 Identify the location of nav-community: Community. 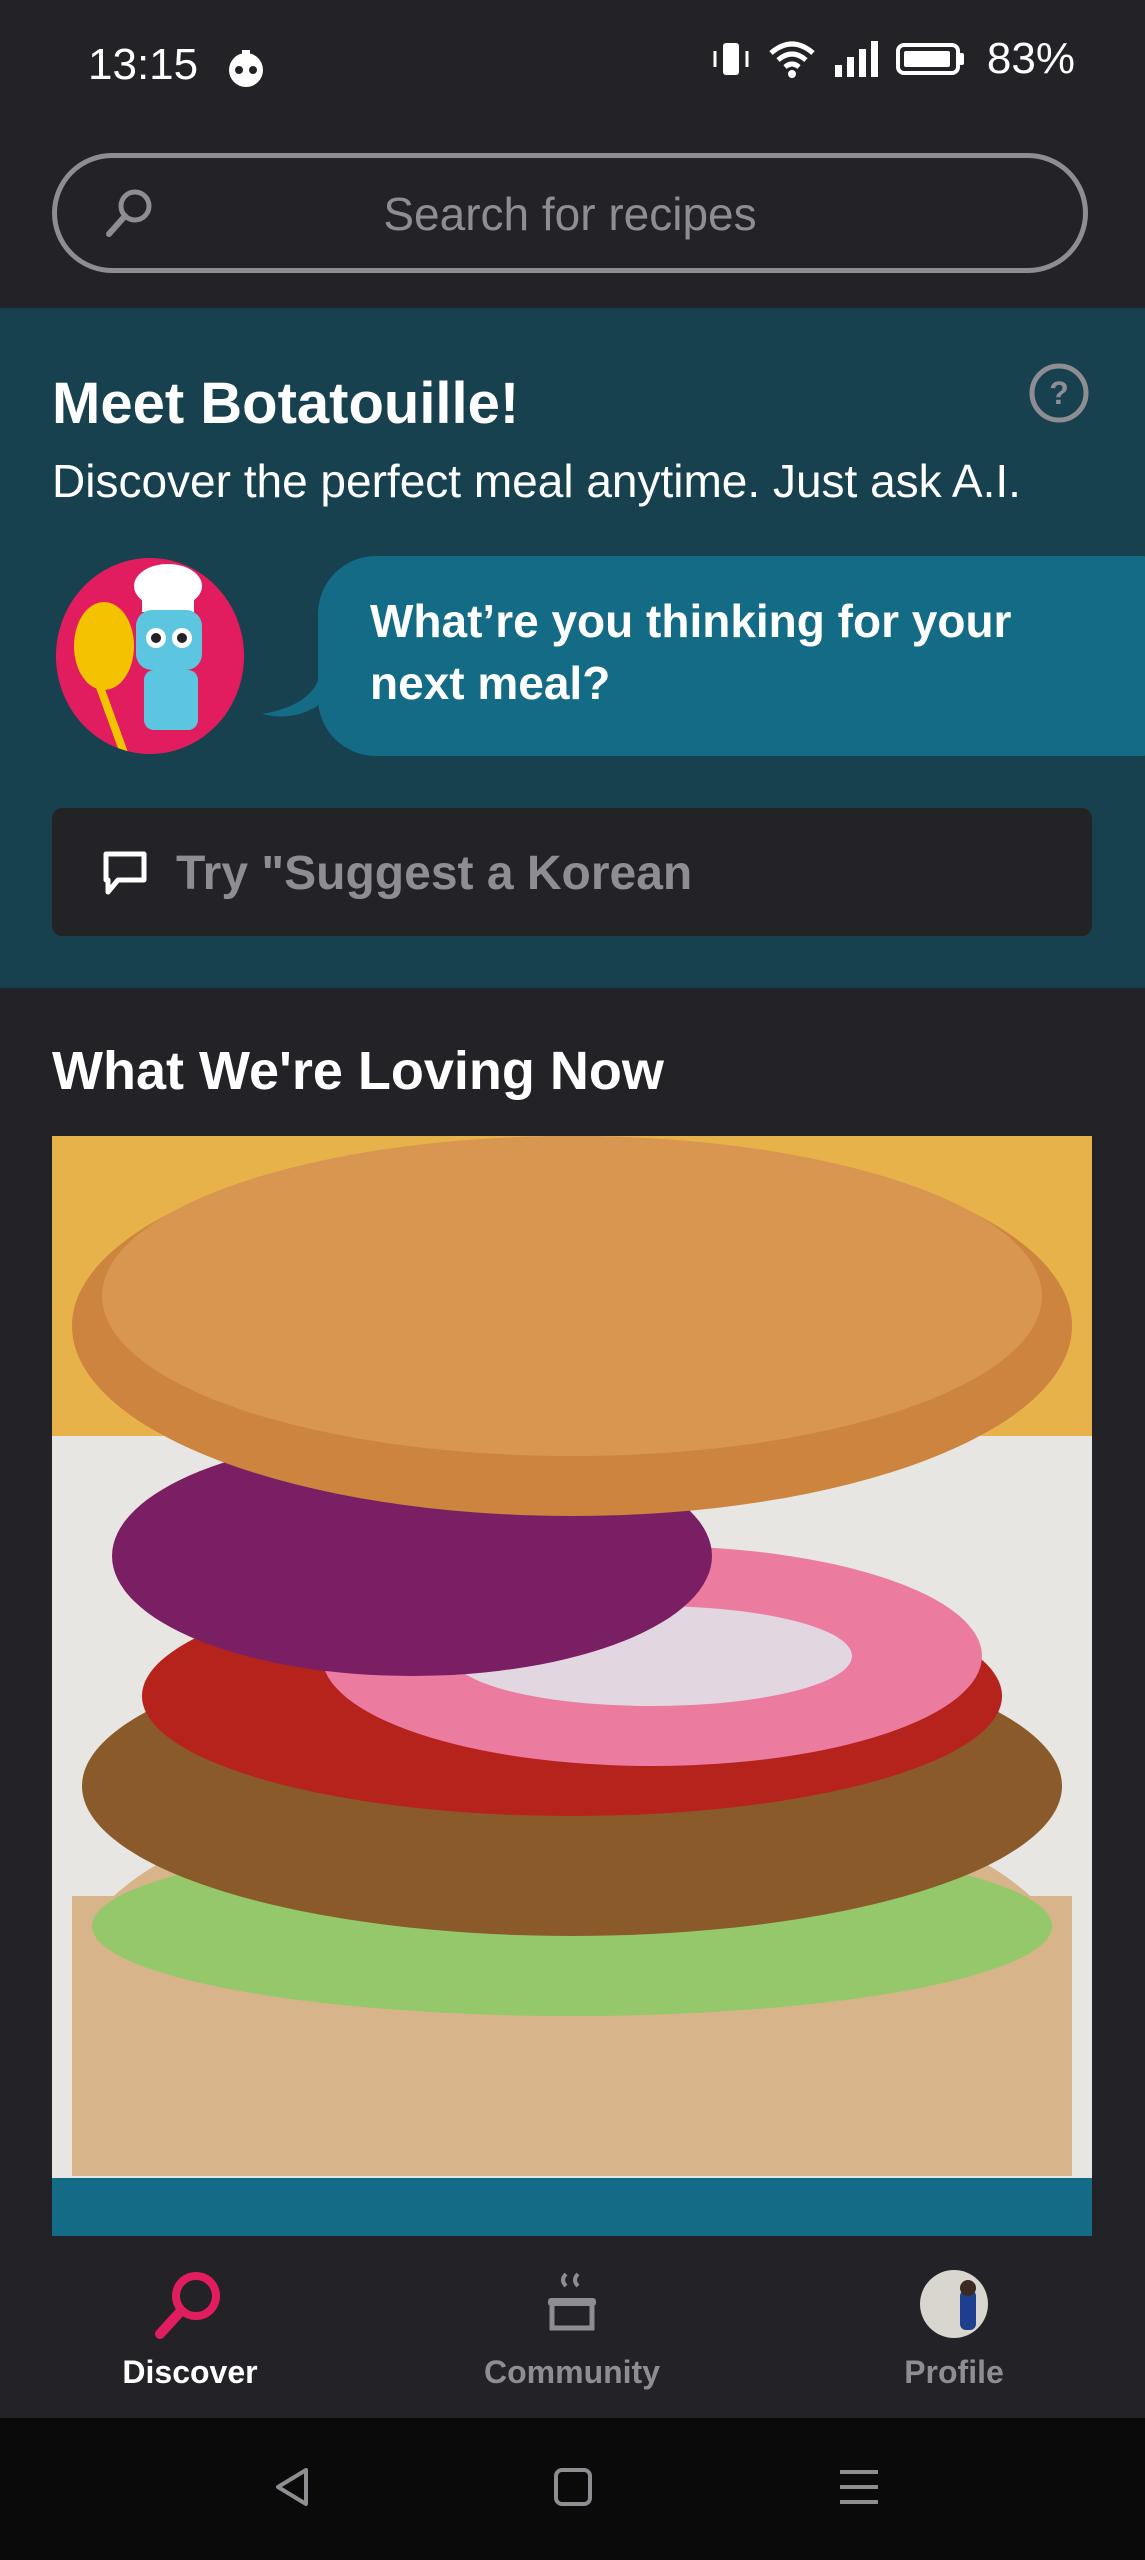
(572, 2327).